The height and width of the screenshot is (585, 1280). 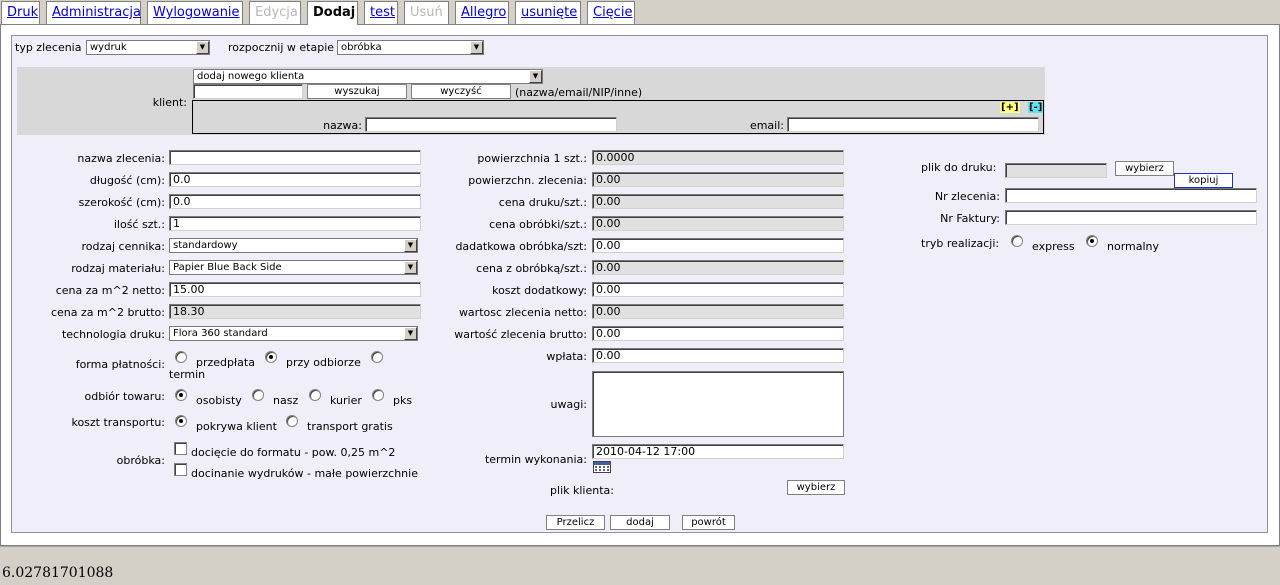 I want to click on nr-faktury-input, so click(x=1131, y=217).